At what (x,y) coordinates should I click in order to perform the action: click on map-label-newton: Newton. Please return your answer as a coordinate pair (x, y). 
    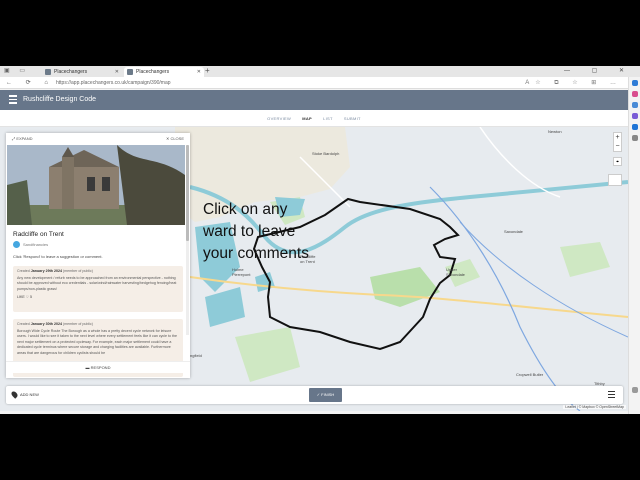
    Looking at the image, I should click on (555, 131).